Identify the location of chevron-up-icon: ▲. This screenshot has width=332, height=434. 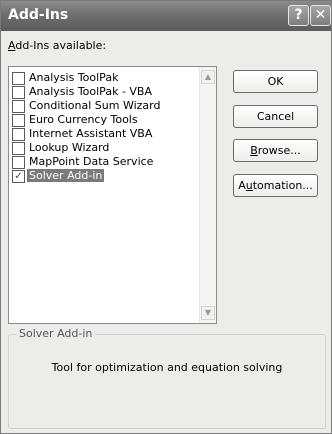
(208, 76).